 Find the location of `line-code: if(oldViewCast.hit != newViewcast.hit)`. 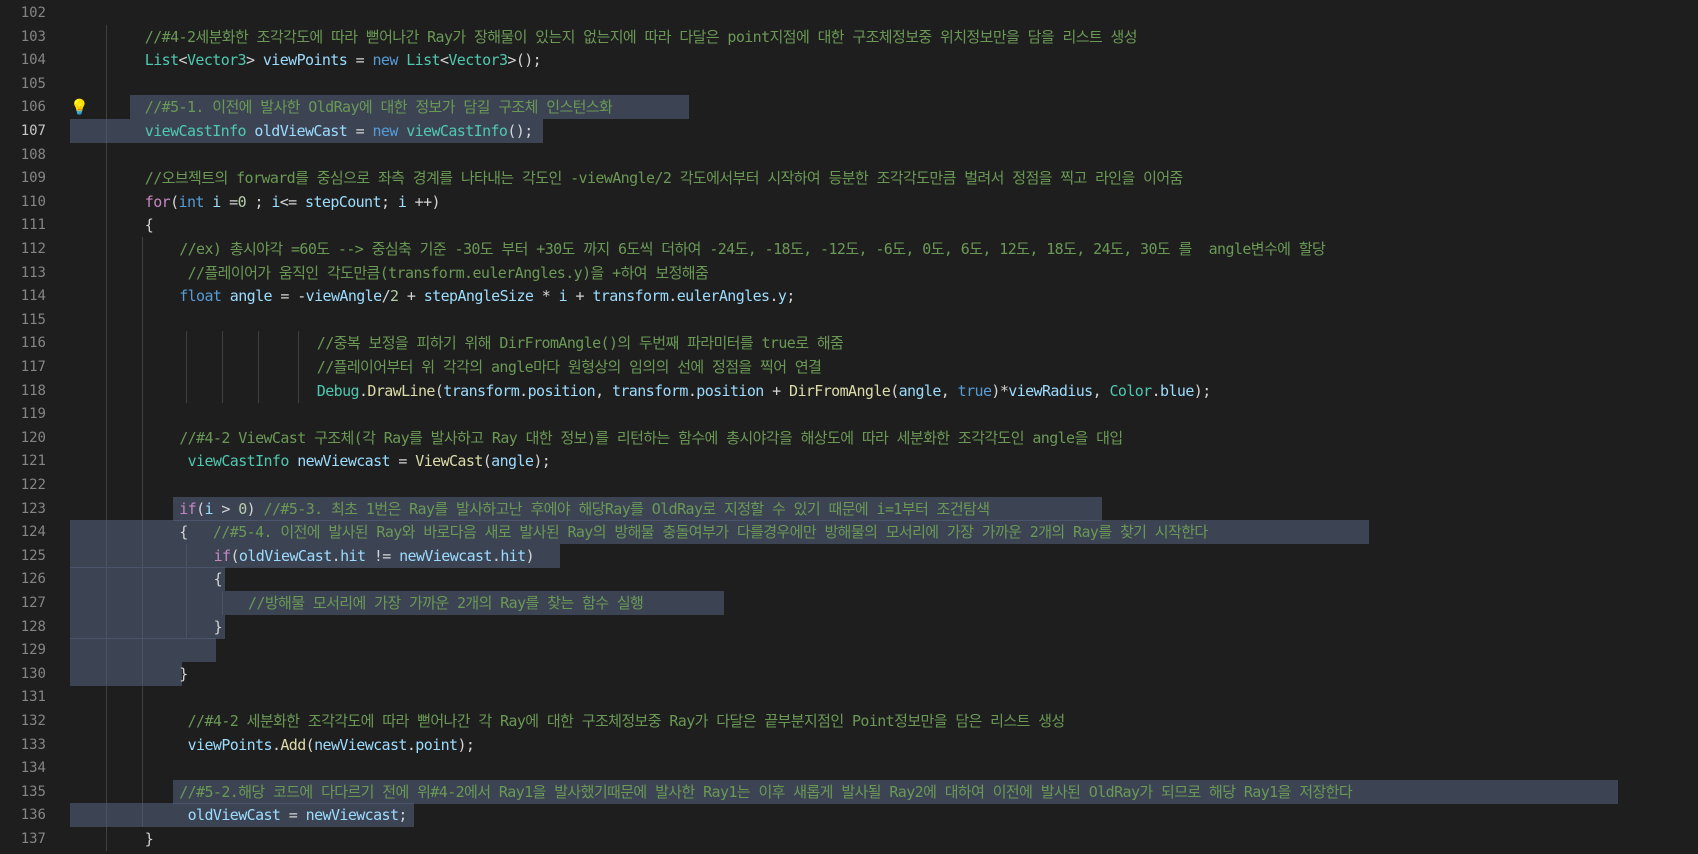

line-code: if(oldViewCast.hit != newViewcast.hit) is located at coordinates (374, 556).